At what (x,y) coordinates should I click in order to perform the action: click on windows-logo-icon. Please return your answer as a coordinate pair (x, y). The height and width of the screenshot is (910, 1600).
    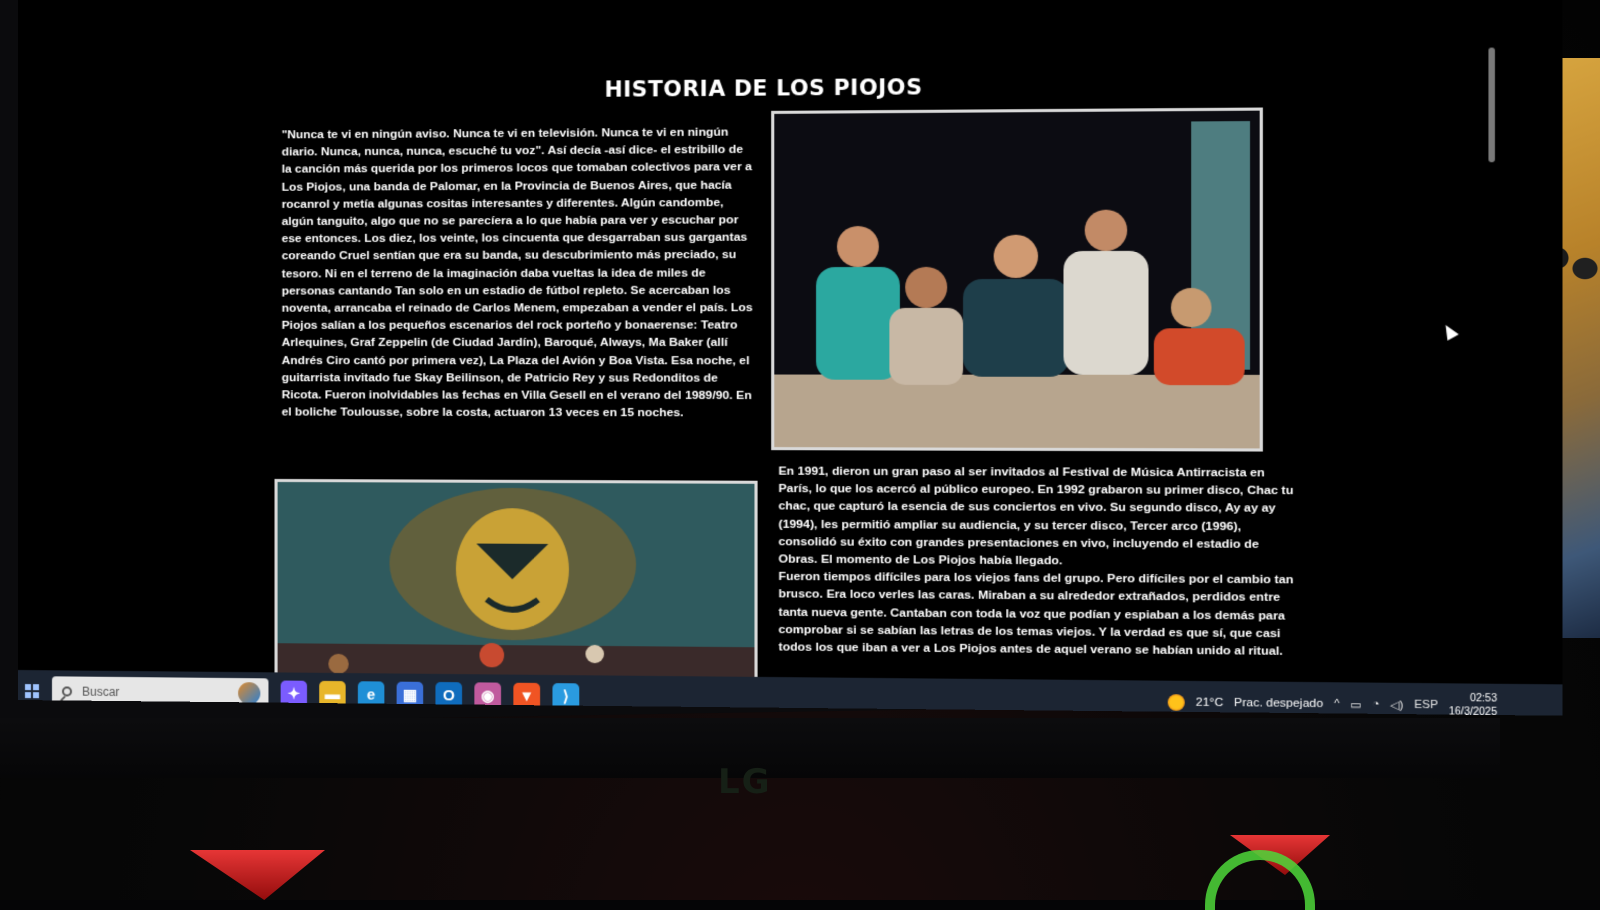
    Looking at the image, I should click on (31, 691).